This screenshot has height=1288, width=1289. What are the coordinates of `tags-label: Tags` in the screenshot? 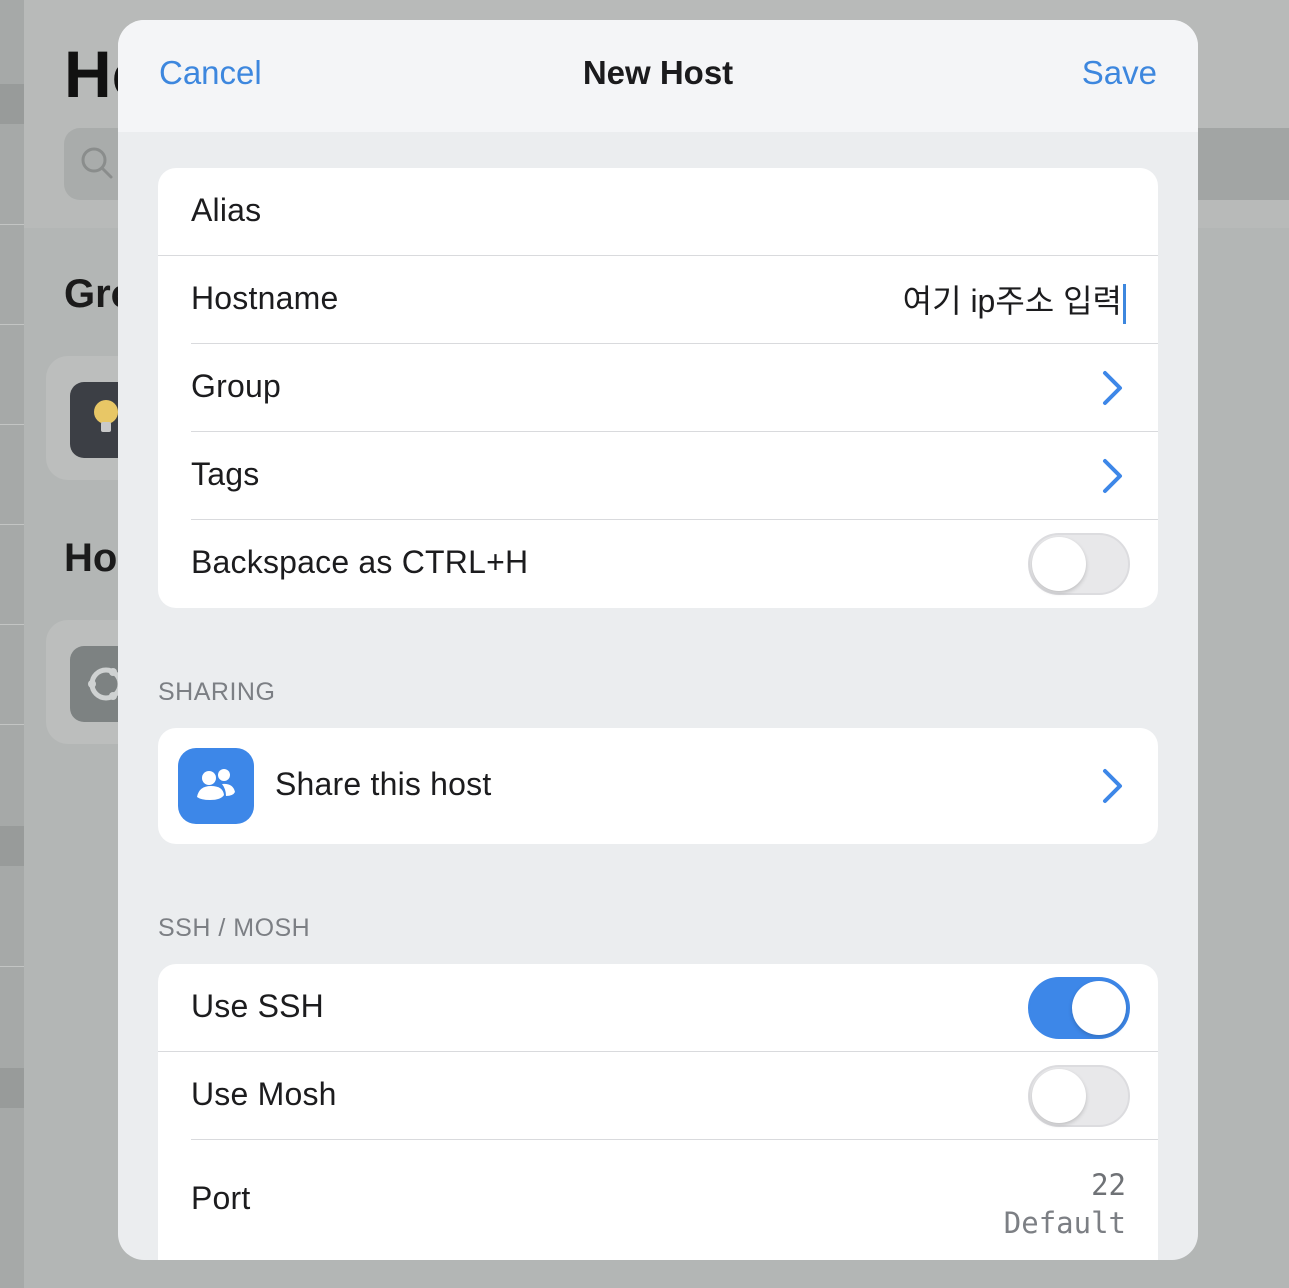 It's located at (225, 474).